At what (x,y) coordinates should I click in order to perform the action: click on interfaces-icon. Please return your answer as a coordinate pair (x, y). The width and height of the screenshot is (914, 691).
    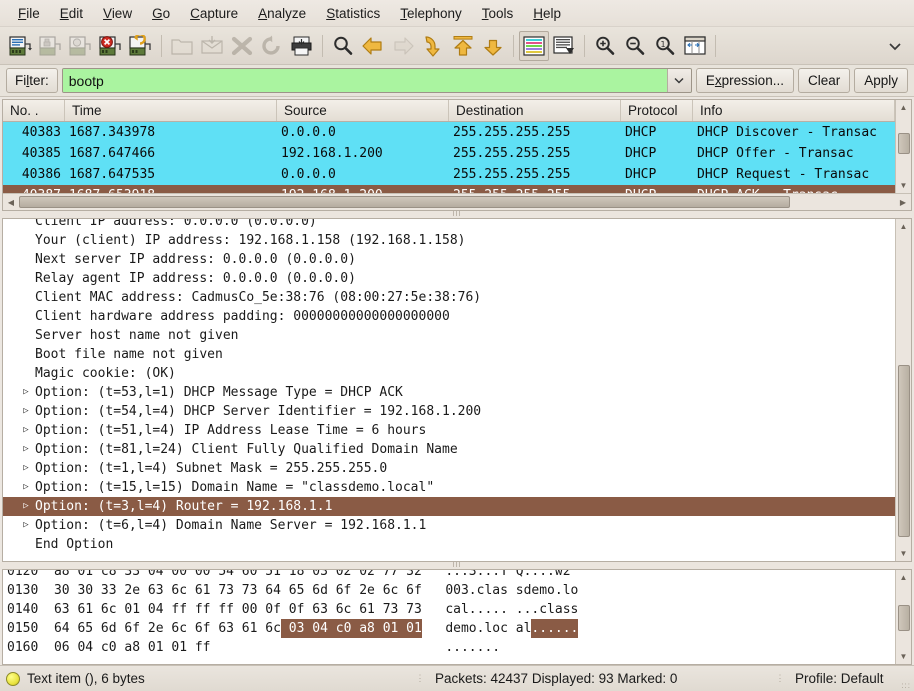
    Looking at the image, I should click on (21, 46).